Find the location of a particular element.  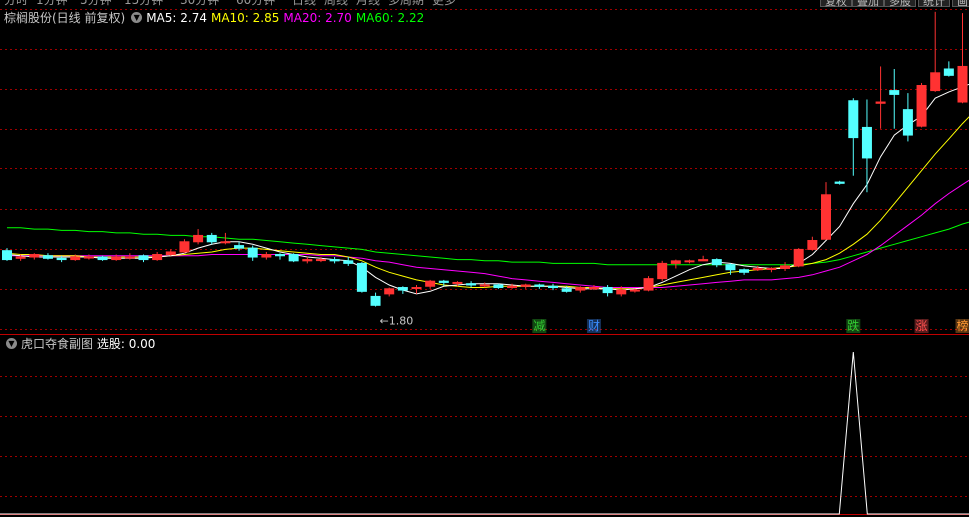

event-marker: 涨 is located at coordinates (922, 325).